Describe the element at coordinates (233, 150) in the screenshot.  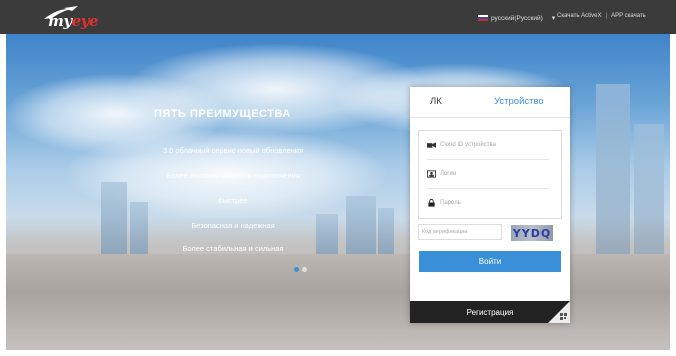
I see `advantage-item: 3.0 облачный сервис новый обновления` at that location.